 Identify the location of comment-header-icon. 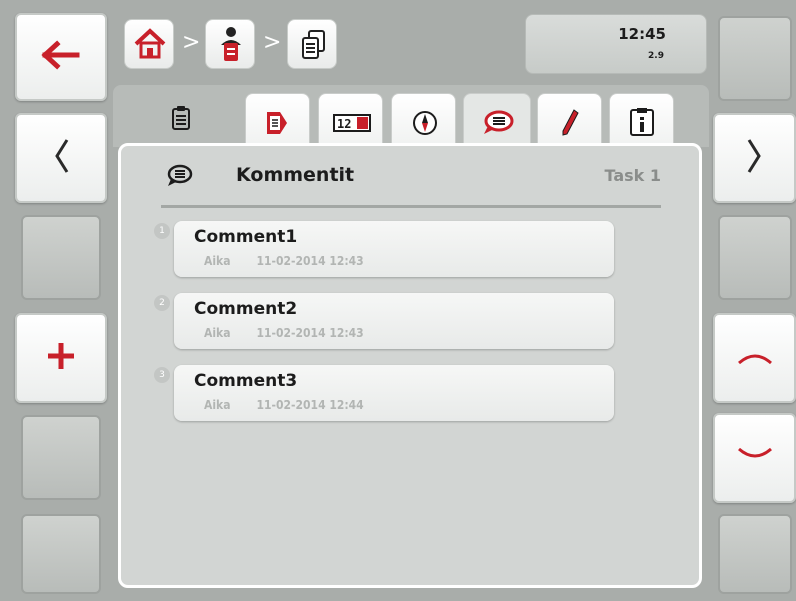
(179, 178).